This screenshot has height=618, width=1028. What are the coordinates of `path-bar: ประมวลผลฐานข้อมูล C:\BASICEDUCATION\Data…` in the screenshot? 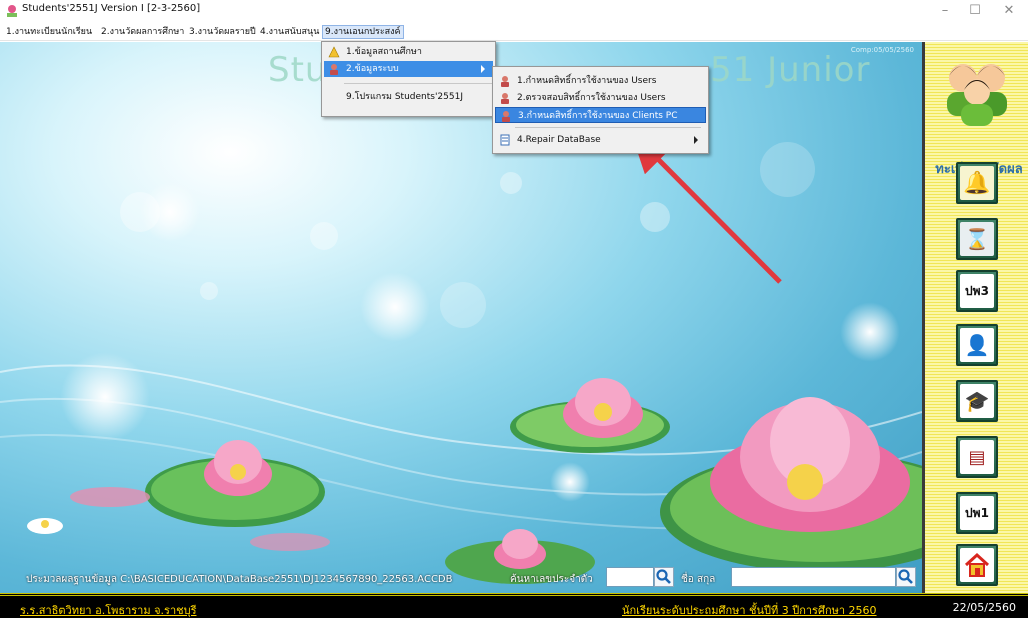 It's located at (461, 578).